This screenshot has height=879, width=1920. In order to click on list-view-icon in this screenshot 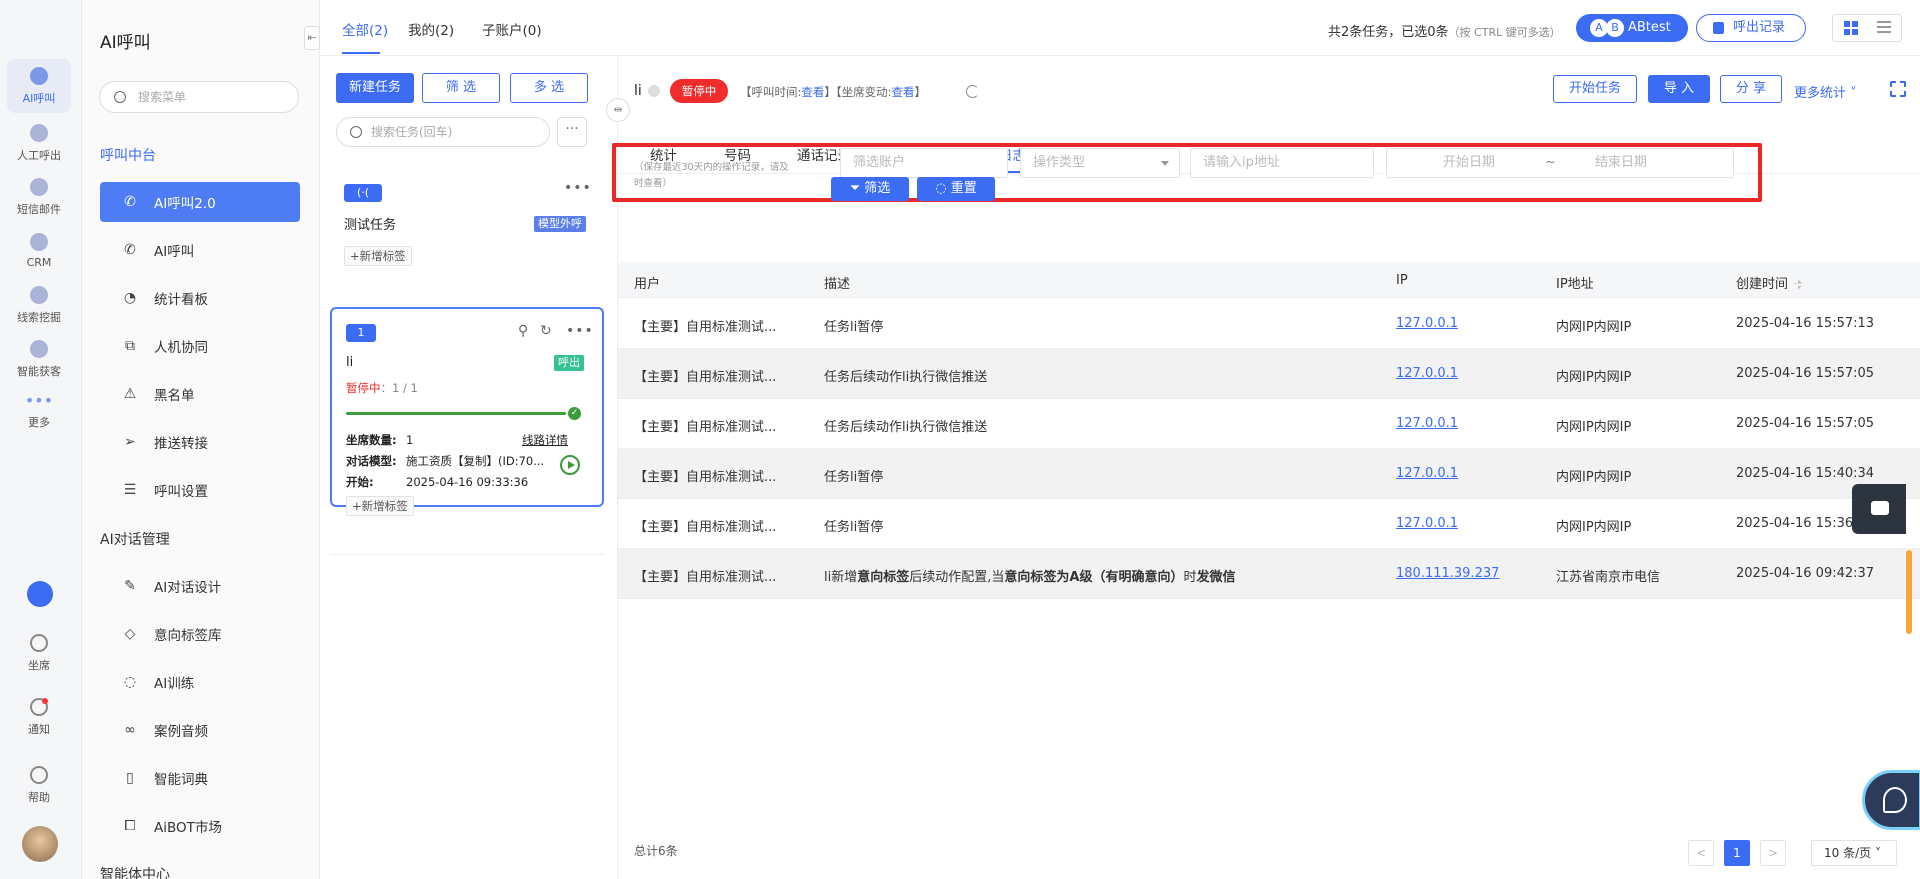, I will do `click(1884, 28)`.